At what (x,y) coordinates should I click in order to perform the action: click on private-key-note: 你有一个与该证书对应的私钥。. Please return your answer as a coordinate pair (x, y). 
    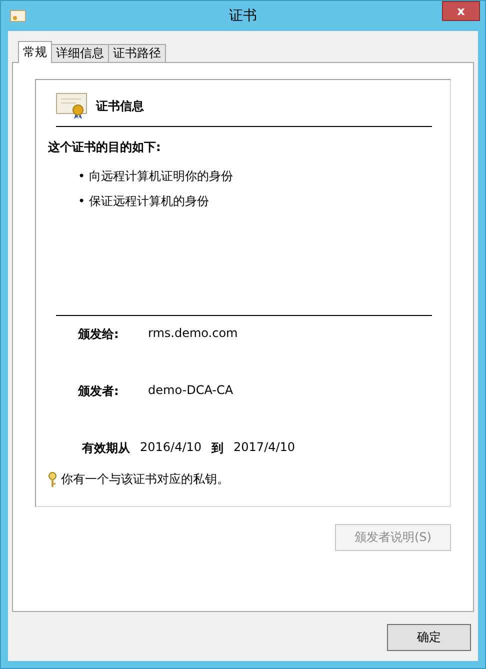
    Looking at the image, I should click on (145, 479).